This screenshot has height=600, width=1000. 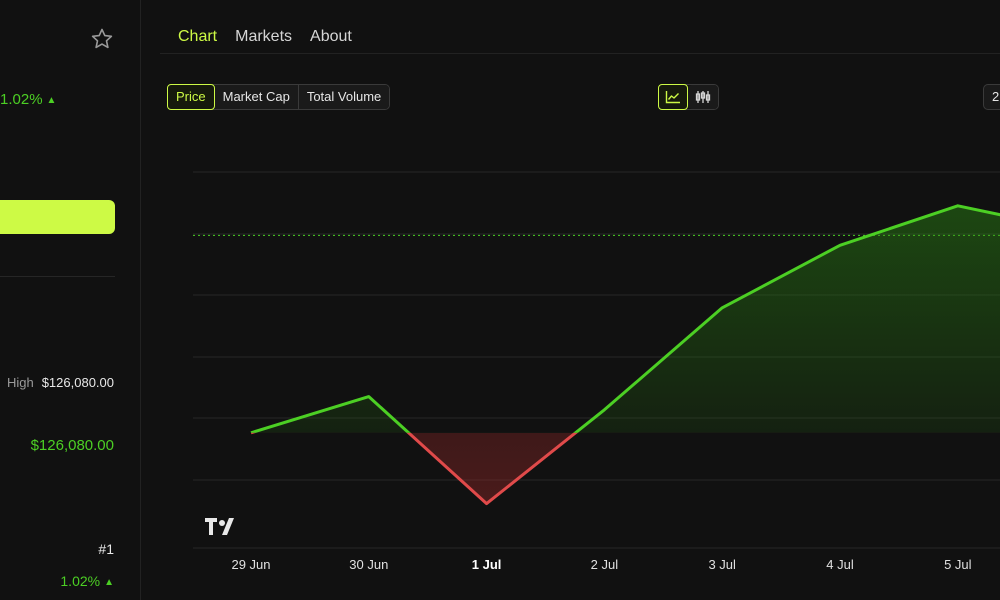 What do you see at coordinates (106, 549) in the screenshot?
I see `market-rank: #1` at bounding box center [106, 549].